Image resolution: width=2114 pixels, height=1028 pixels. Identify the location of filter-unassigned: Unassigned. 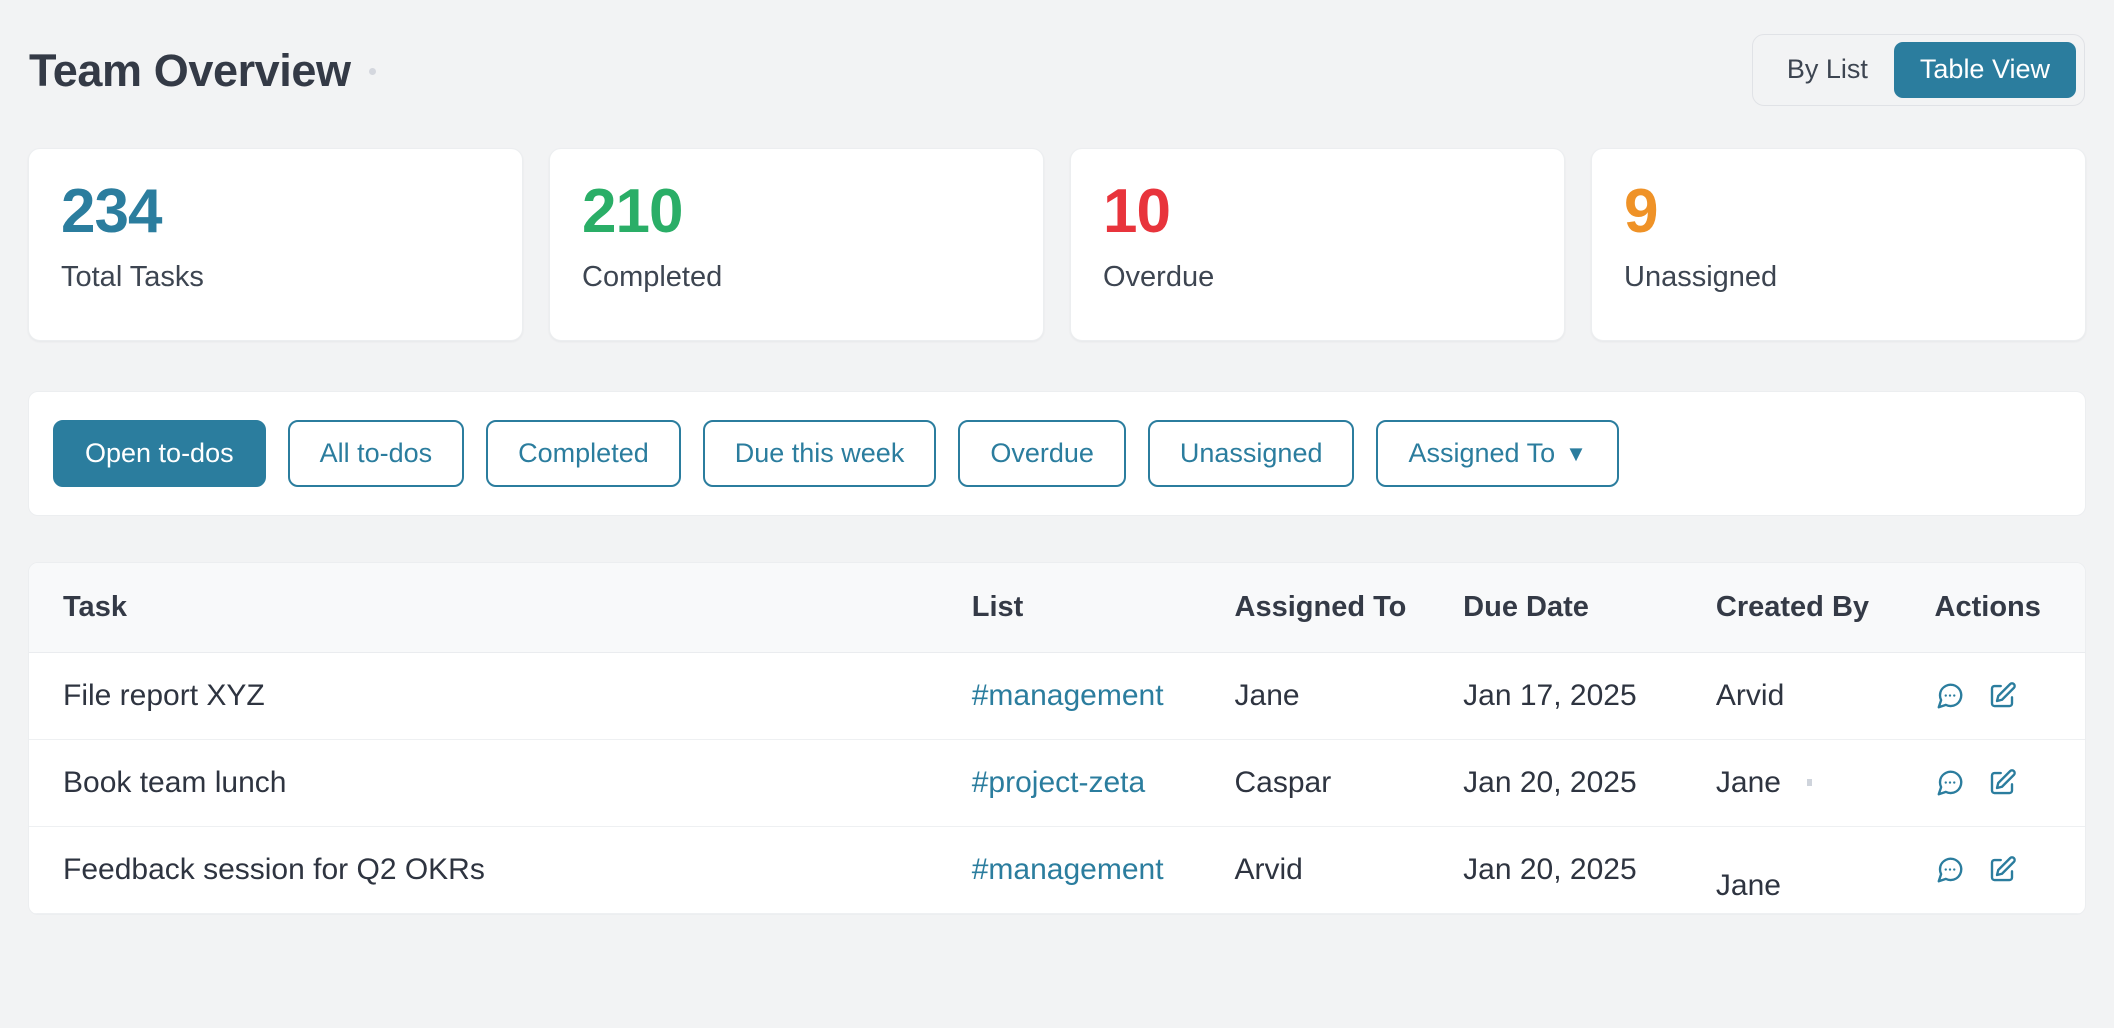
(1251, 454).